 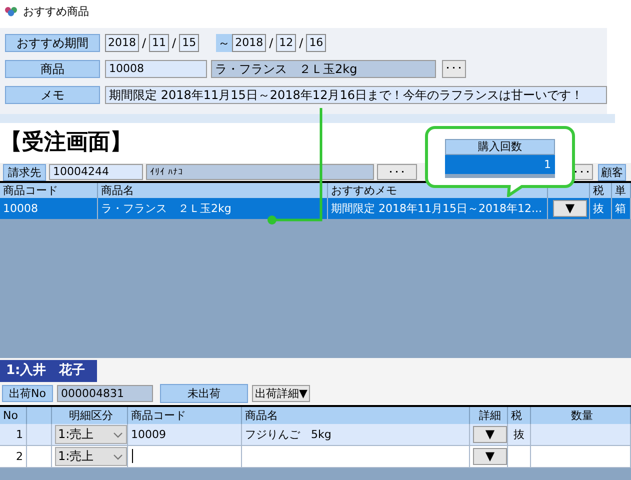 What do you see at coordinates (286, 43) in the screenshot?
I see `month-field: 12` at bounding box center [286, 43].